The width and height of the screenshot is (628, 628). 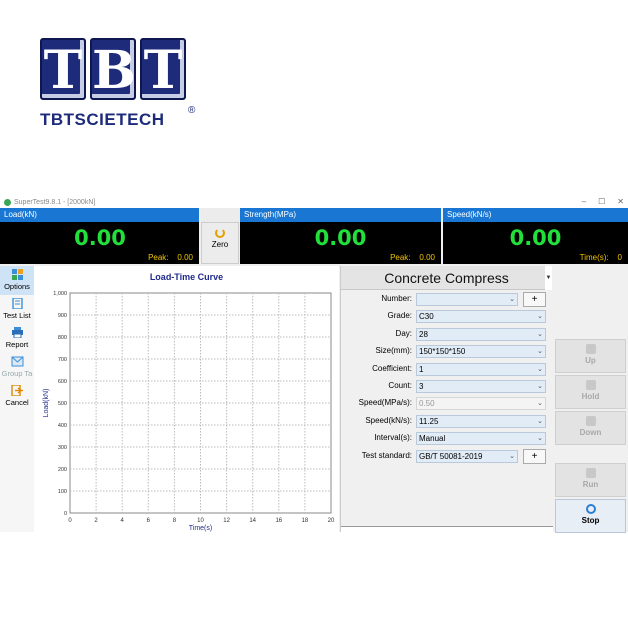 I want to click on y-axis-label: Load(kN), so click(x=46, y=403).